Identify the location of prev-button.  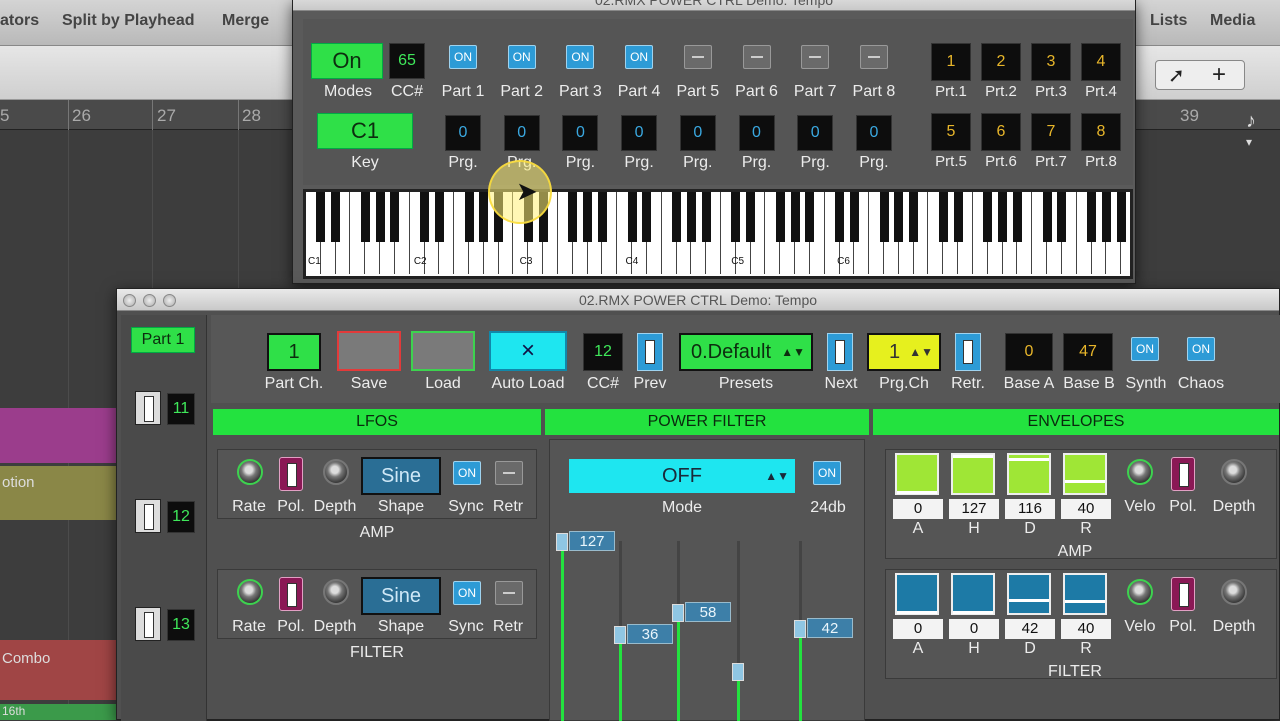
(650, 352).